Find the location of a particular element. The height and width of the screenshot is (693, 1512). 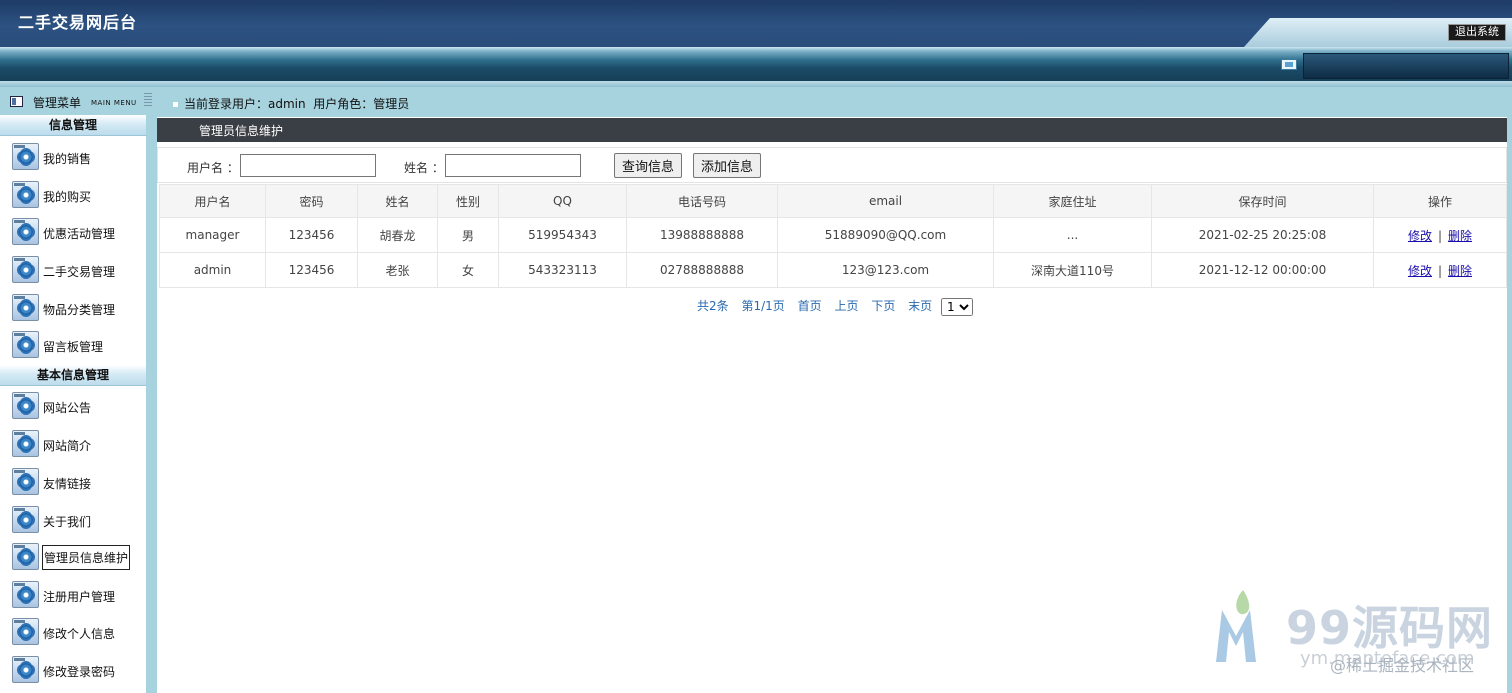

sidebar-item-label: 留言板管理 is located at coordinates (73, 347).